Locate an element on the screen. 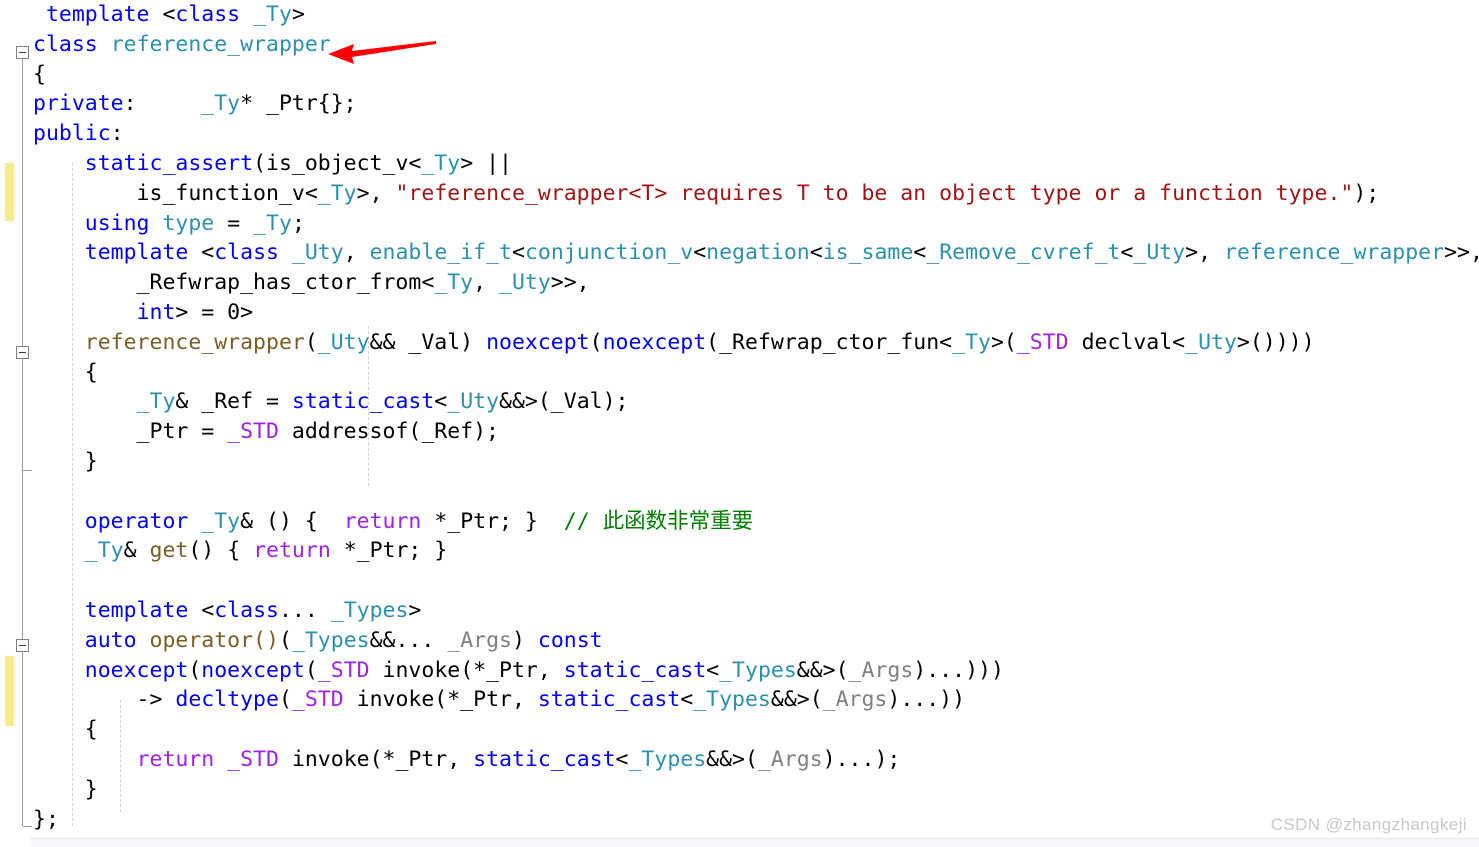 Image resolution: width=1479 pixels, height=847 pixels. editor-bottom-band is located at coordinates (754, 843).